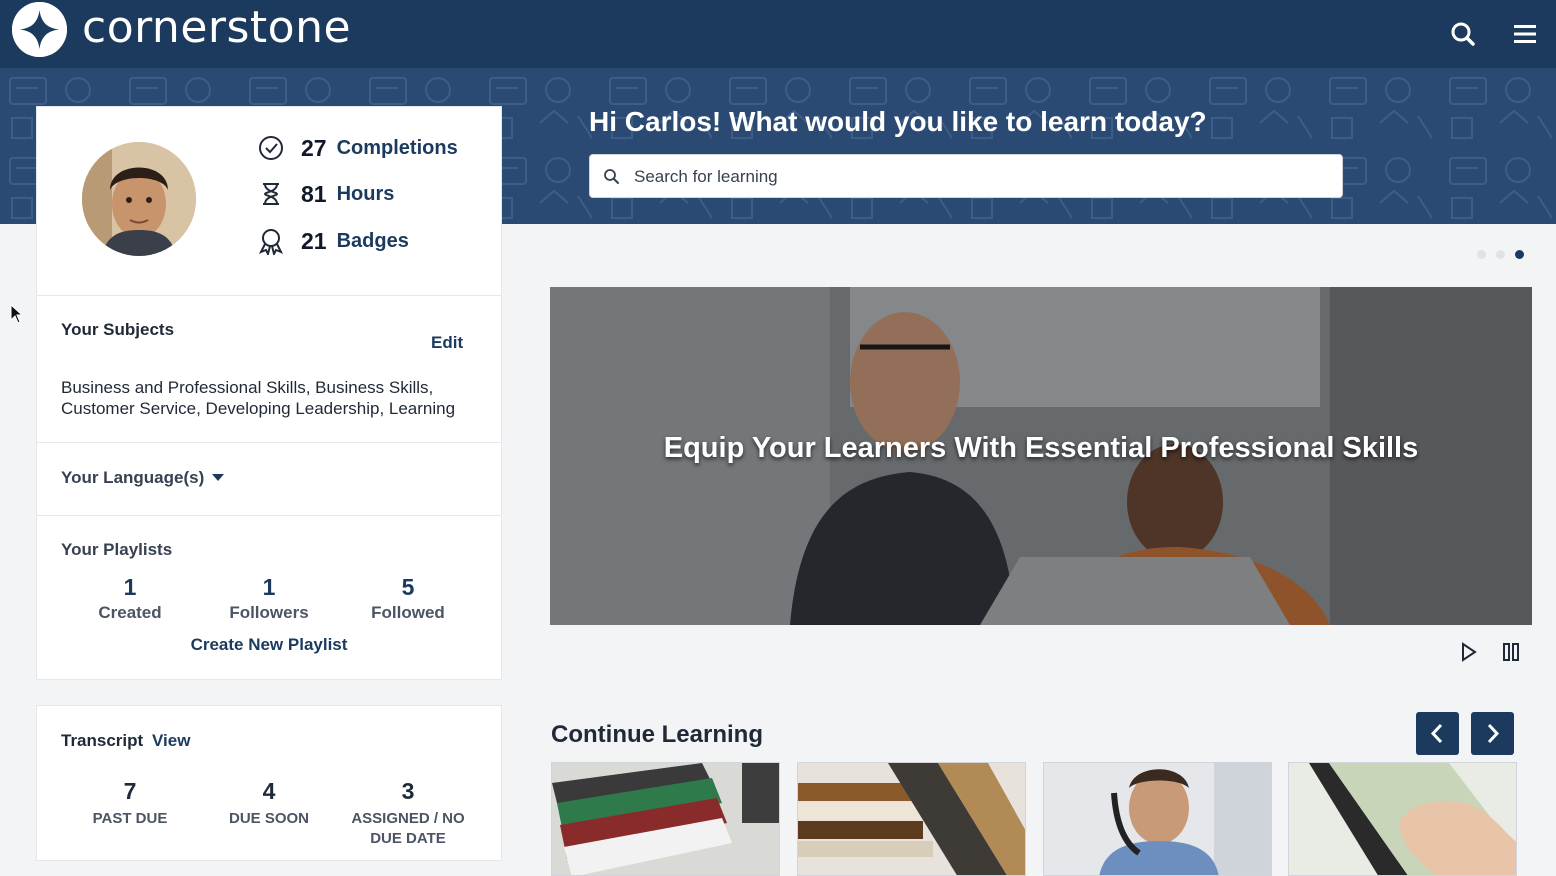 The width and height of the screenshot is (1556, 876). What do you see at coordinates (171, 741) in the screenshot?
I see `transcript-view-link: View` at bounding box center [171, 741].